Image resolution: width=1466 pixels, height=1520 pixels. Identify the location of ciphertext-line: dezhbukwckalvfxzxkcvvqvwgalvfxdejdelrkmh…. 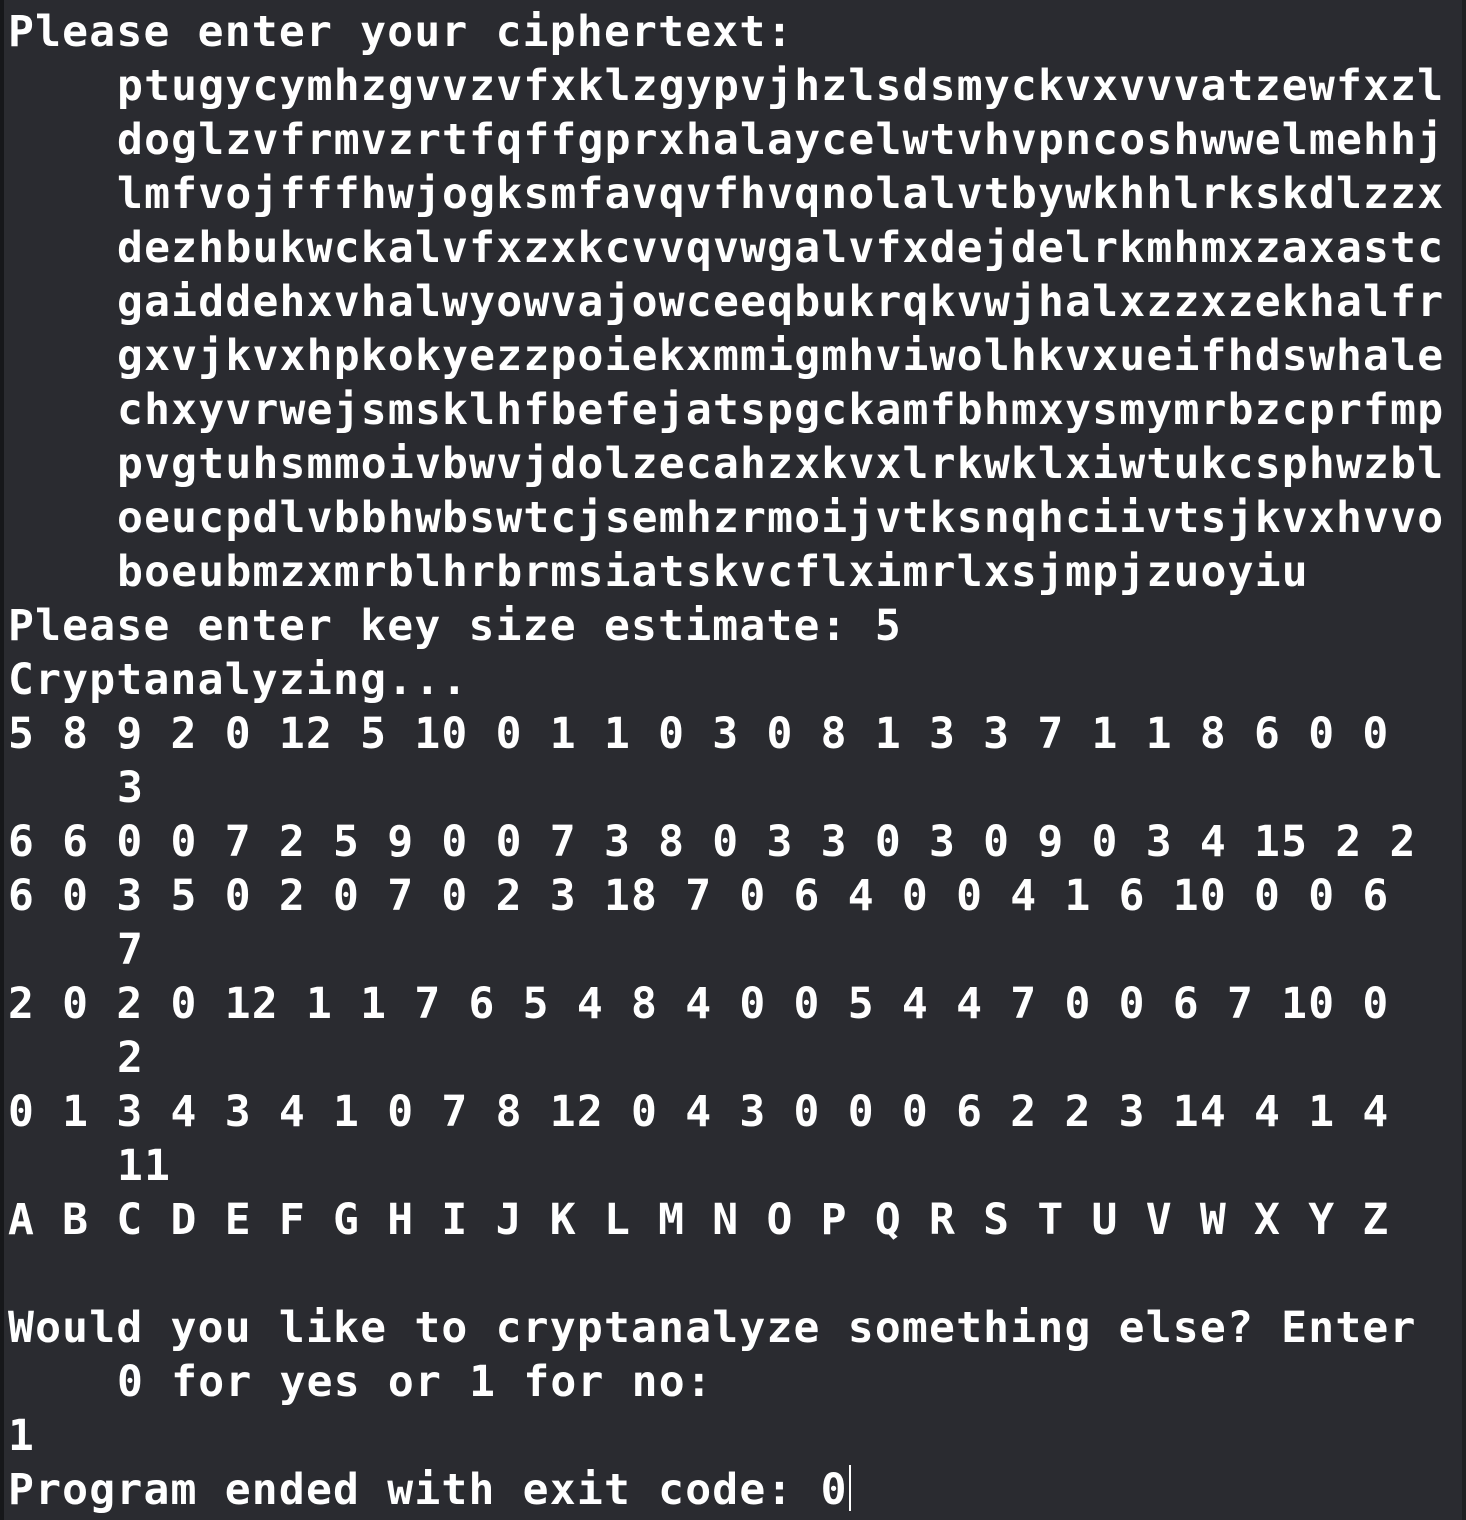
(781, 248).